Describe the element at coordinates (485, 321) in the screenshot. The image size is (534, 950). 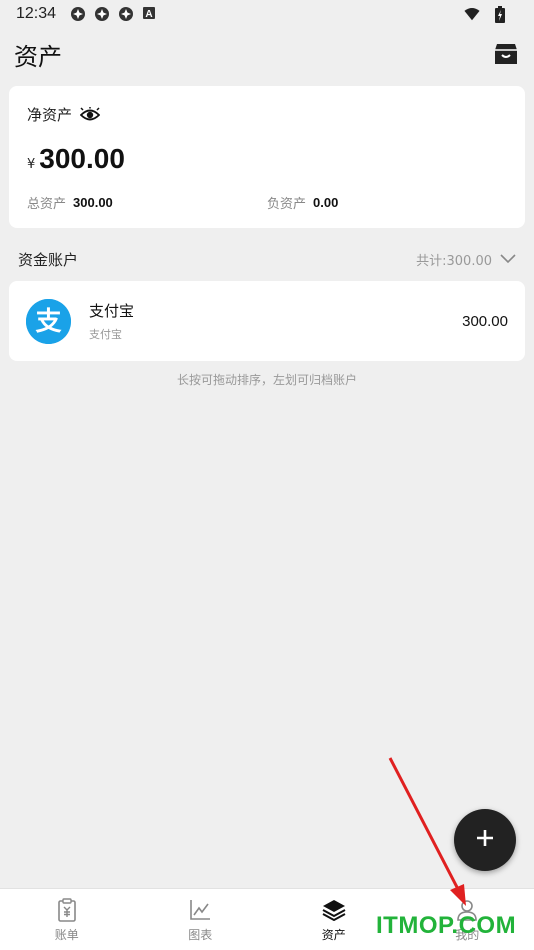
I see `account-balance: 300.00` at that location.